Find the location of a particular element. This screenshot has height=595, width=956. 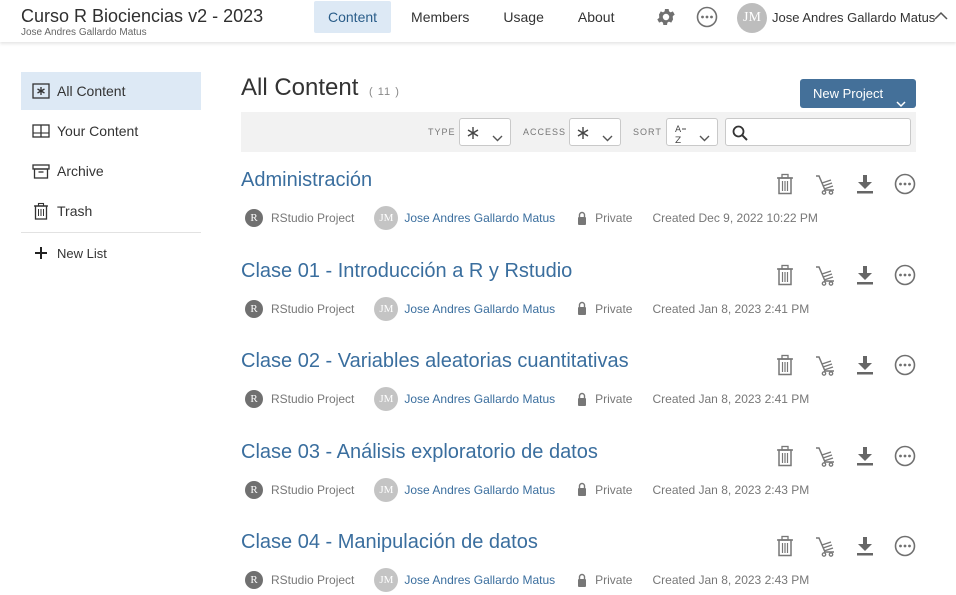

content-title: Administración is located at coordinates (306, 180).